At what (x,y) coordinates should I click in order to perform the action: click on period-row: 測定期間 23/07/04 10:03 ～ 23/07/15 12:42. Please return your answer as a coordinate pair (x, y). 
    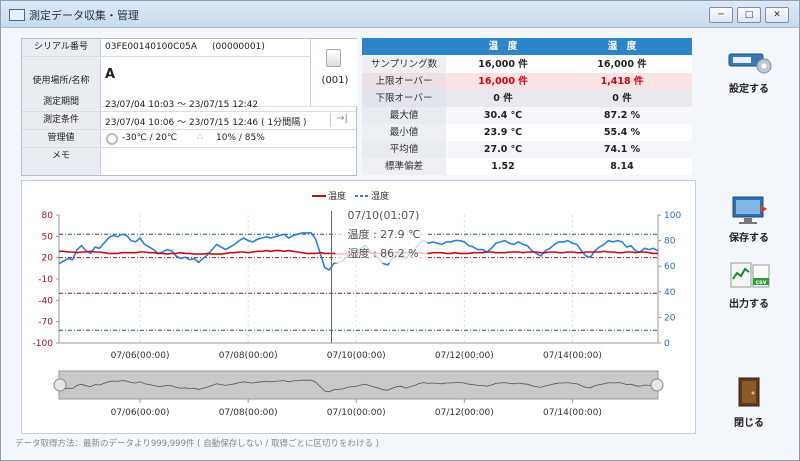
    Looking at the image, I should click on (189, 103).